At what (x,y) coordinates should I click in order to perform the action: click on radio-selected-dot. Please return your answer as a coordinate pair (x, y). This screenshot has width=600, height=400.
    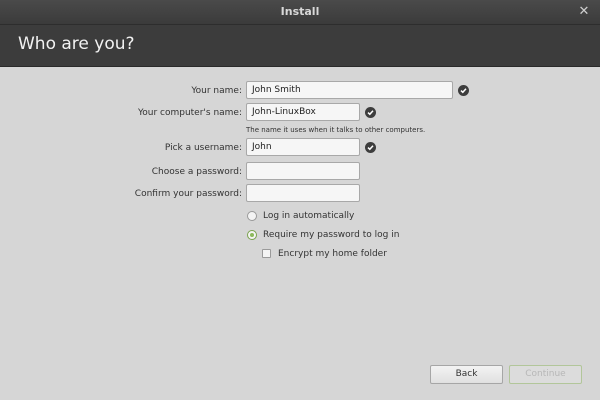
    Looking at the image, I should click on (252, 235).